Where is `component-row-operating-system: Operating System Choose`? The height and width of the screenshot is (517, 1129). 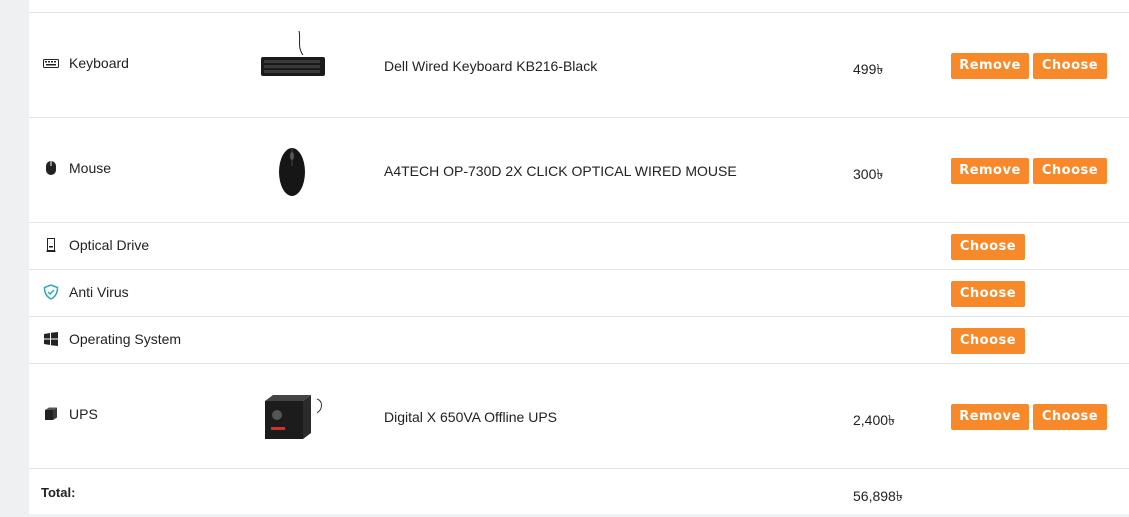 component-row-operating-system: Operating System Choose is located at coordinates (579, 340).